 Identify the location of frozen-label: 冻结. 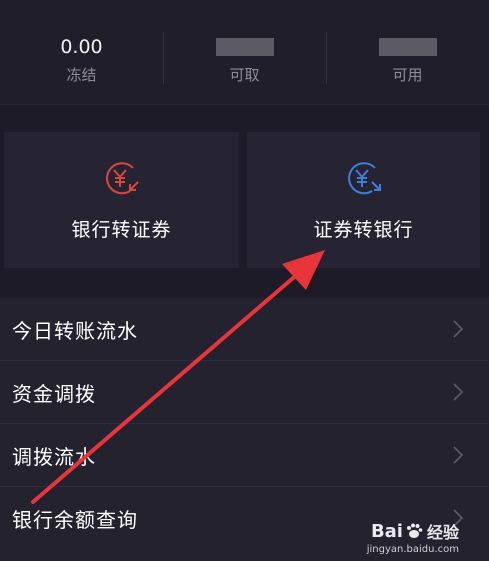
(81, 75).